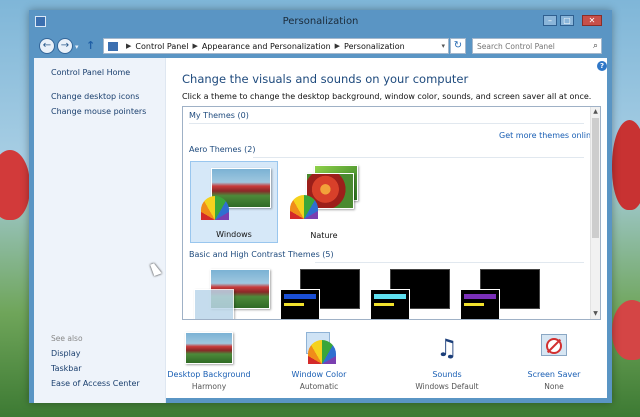 The image size is (640, 417). I want to click on breadcrumb-personalization: Personalization, so click(374, 46).